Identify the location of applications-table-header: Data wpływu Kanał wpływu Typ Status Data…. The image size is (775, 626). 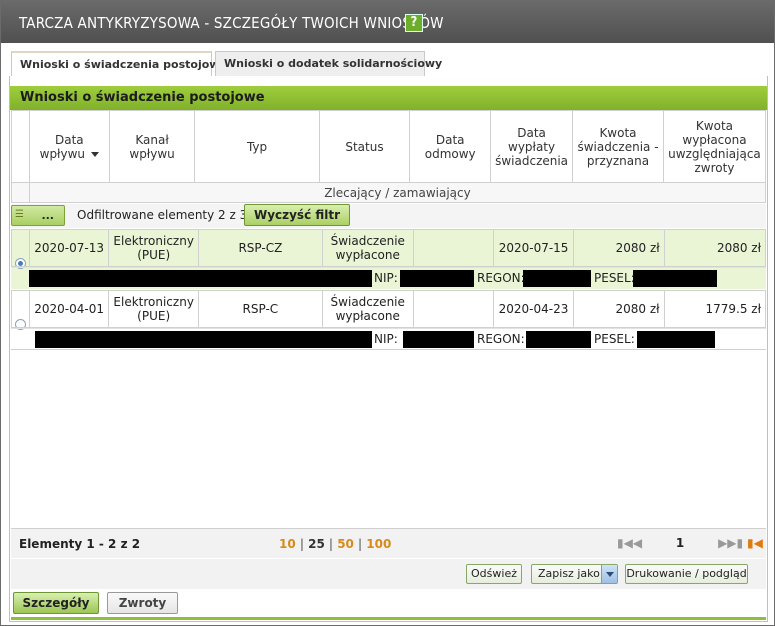
(389, 156).